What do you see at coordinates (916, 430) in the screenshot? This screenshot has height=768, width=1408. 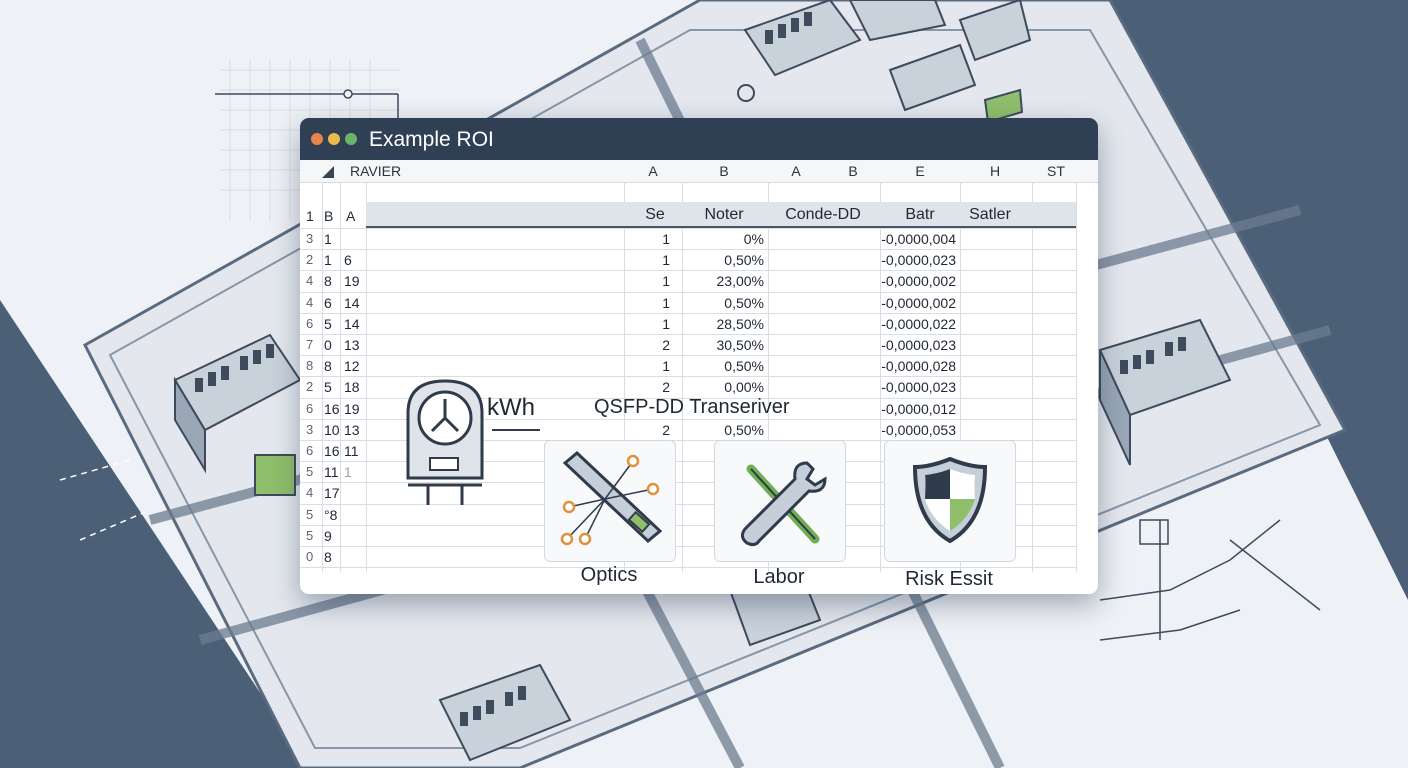 I see `cell-batr: -0,0000,053` at bounding box center [916, 430].